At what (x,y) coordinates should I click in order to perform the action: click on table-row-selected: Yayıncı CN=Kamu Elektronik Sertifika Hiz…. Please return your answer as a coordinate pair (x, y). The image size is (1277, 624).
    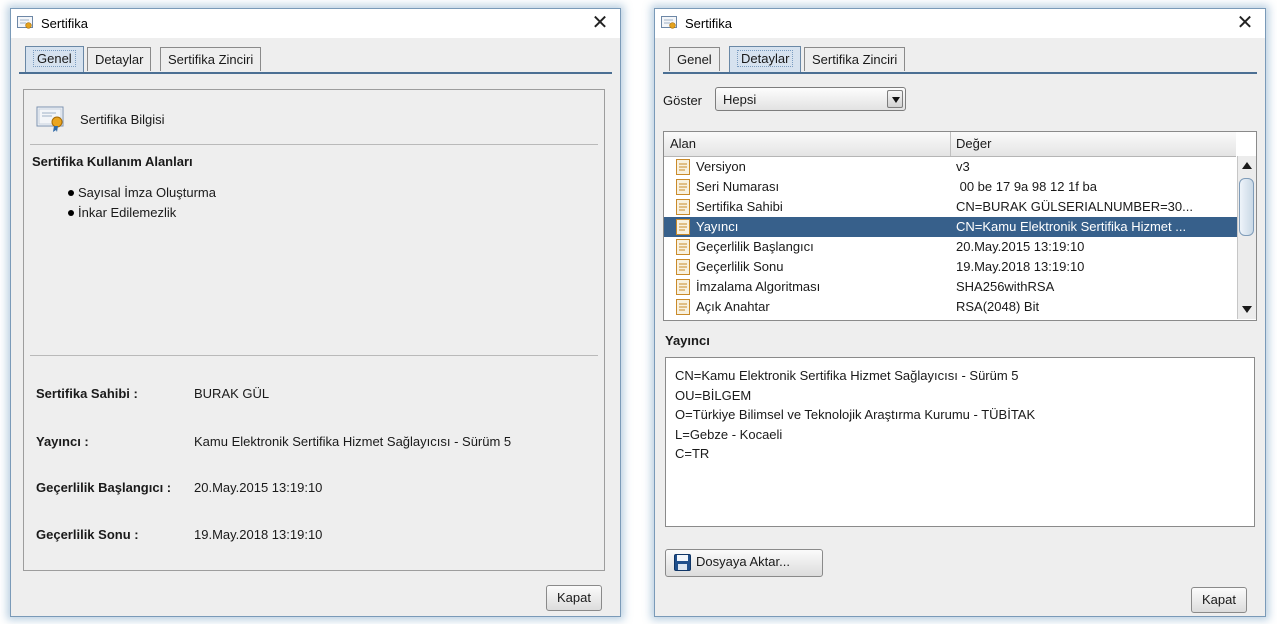
    Looking at the image, I should click on (951, 227).